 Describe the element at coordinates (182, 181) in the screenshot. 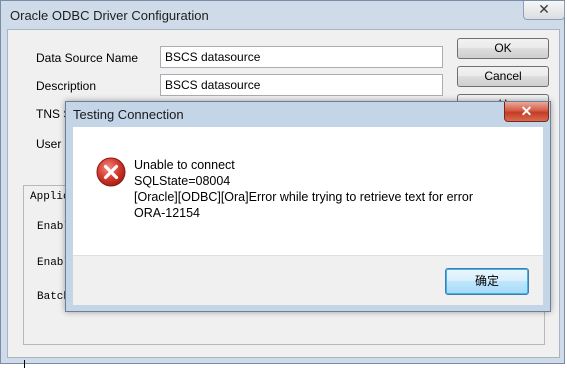

I see `error-line-2: SQLState=08004` at that location.